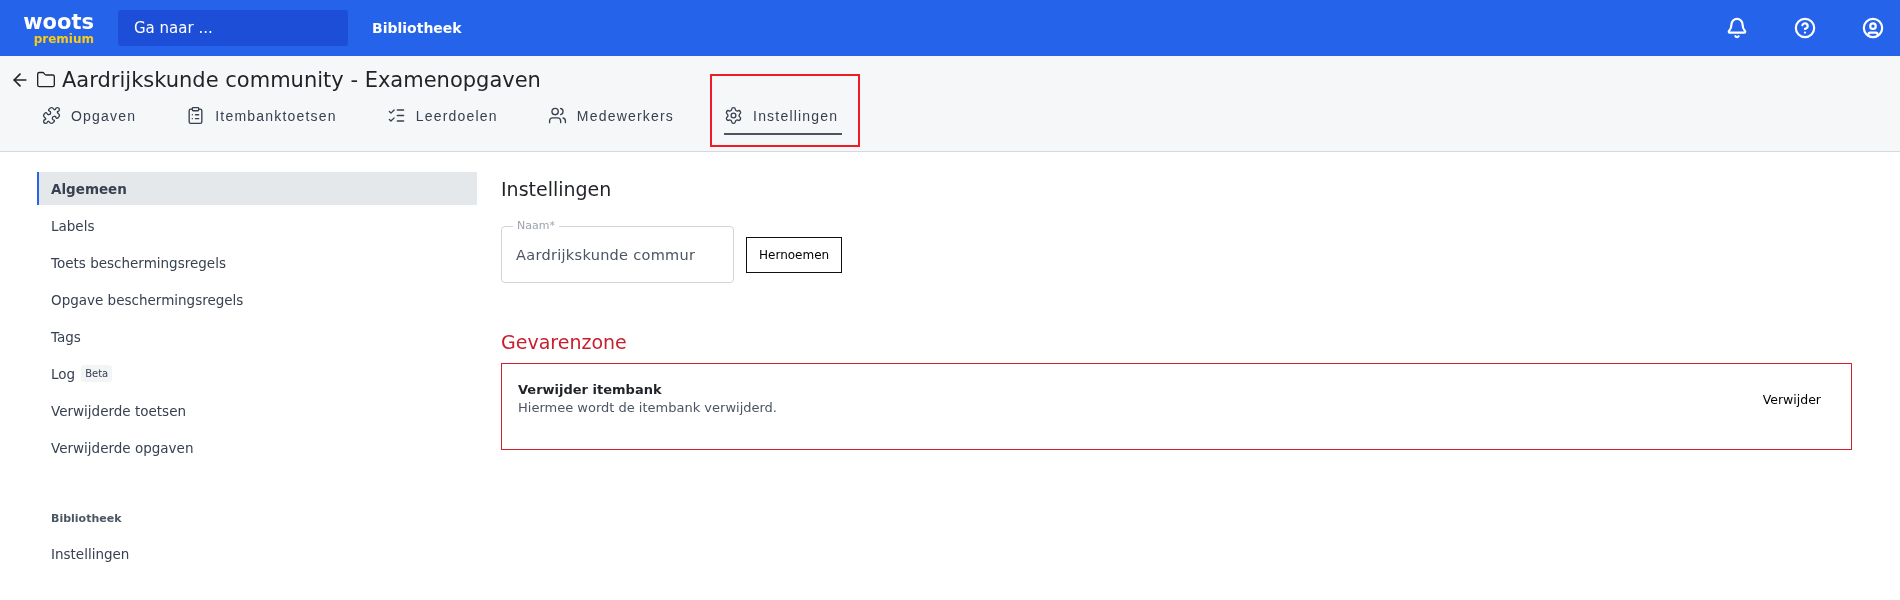 This screenshot has width=1900, height=600. Describe the element at coordinates (444, 116) in the screenshot. I see `tab: Leerdoelen` at that location.